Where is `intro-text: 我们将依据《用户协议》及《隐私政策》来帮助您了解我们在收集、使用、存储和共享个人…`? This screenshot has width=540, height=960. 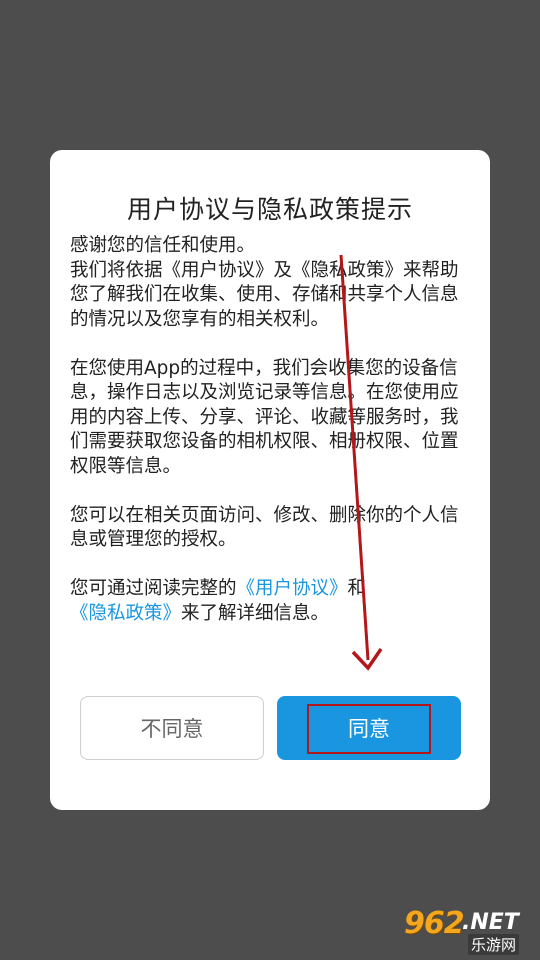 intro-text: 我们将依据《用户协议》及《隐私政策》来帮助您了解我们在收集、使用、存储和共享个人… is located at coordinates (264, 294).